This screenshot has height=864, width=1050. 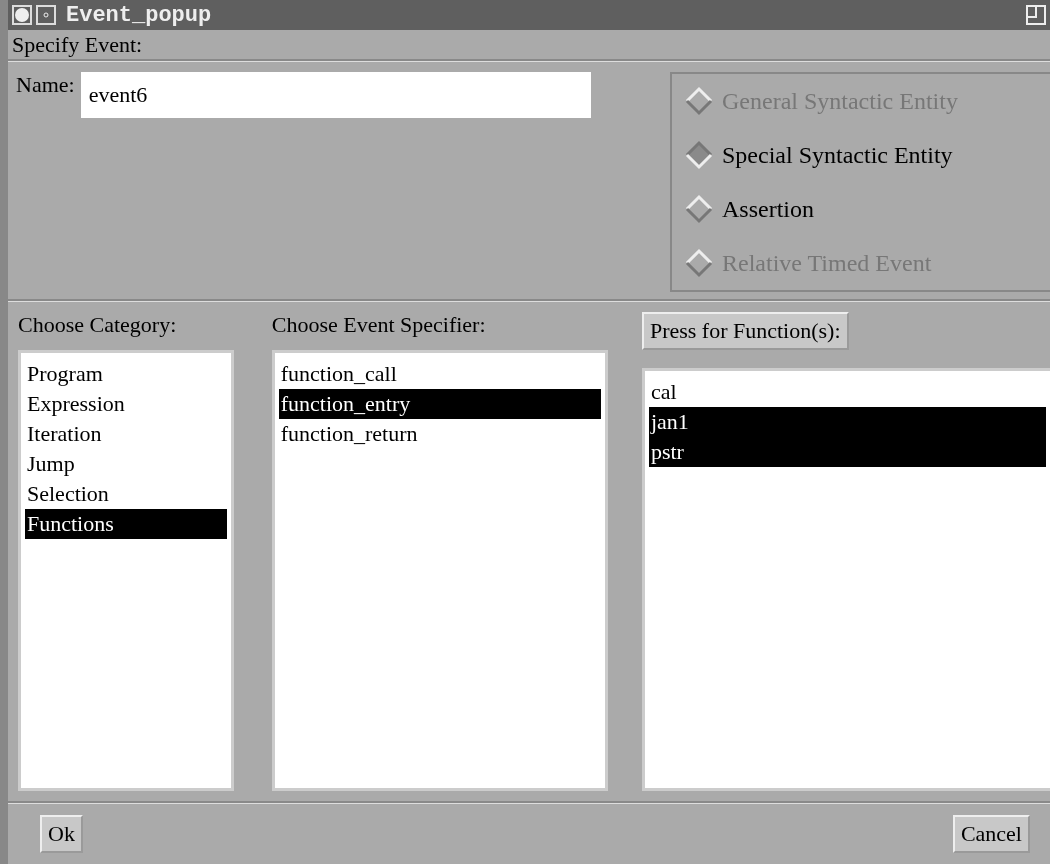 What do you see at coordinates (335, 95) in the screenshot?
I see `name-input-field: event6` at bounding box center [335, 95].